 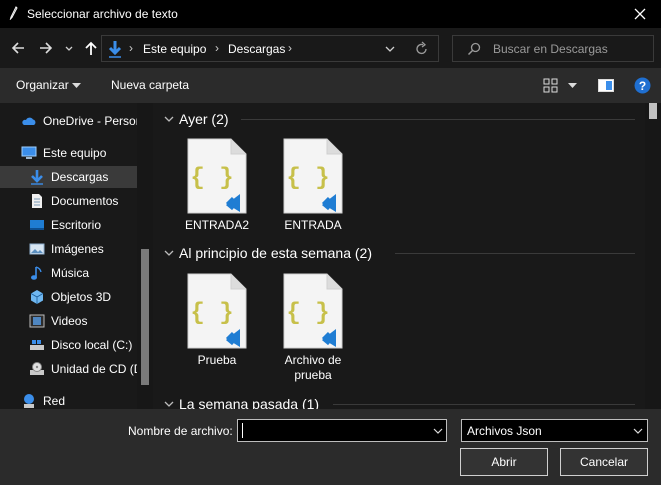 What do you see at coordinates (216, 225) in the screenshot?
I see `file-name: ENTRADA2` at bounding box center [216, 225].